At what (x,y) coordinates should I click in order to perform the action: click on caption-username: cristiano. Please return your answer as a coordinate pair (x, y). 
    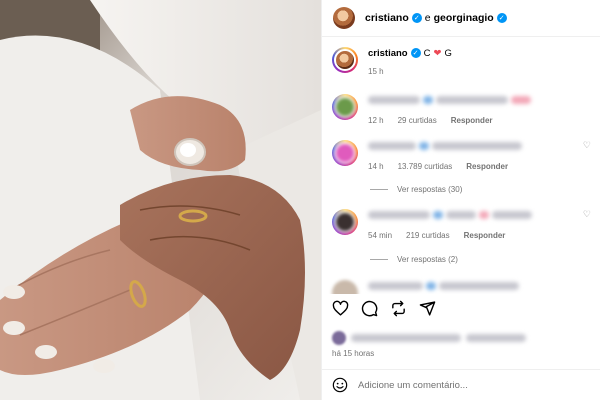
    Looking at the image, I should click on (388, 53).